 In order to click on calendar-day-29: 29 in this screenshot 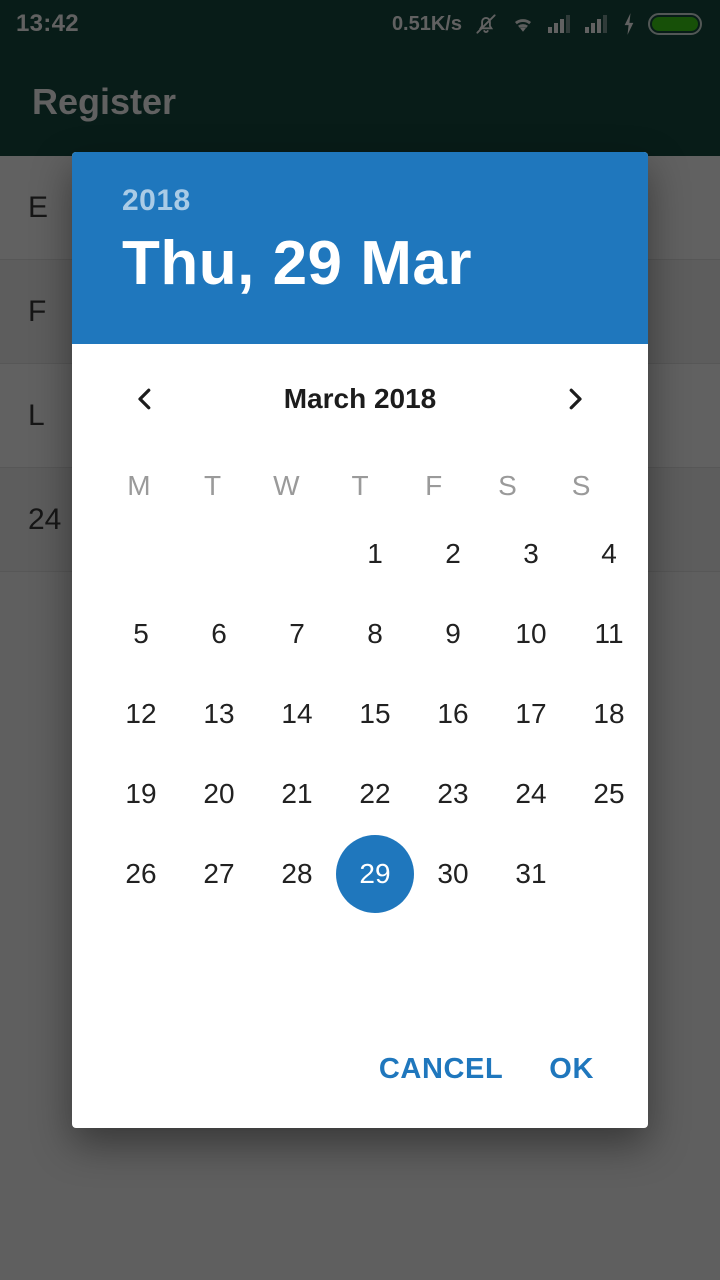, I will do `click(375, 874)`.